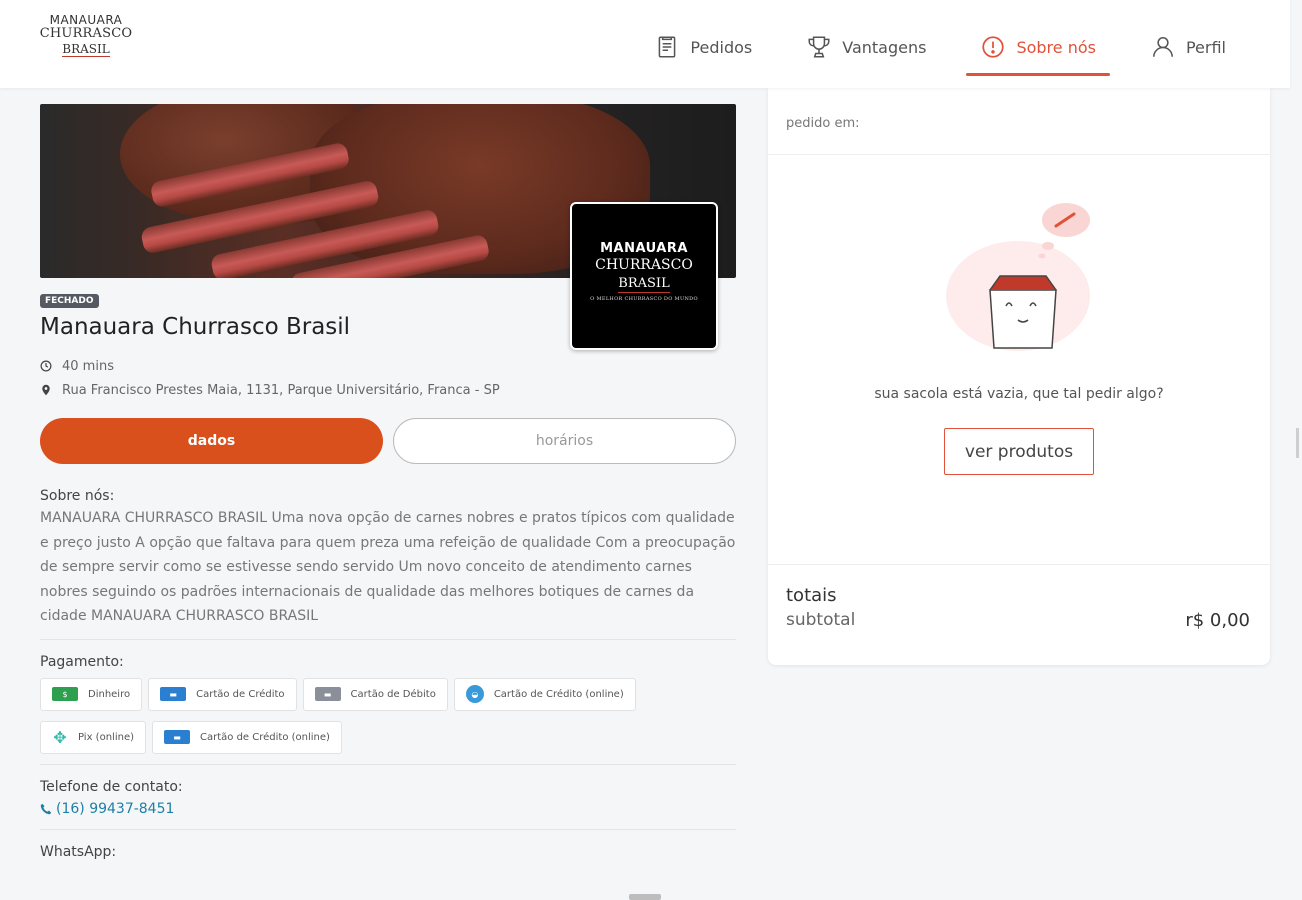 The height and width of the screenshot is (900, 1302). Describe the element at coordinates (327, 694) in the screenshot. I see `debit-card-icon: ▬` at that location.